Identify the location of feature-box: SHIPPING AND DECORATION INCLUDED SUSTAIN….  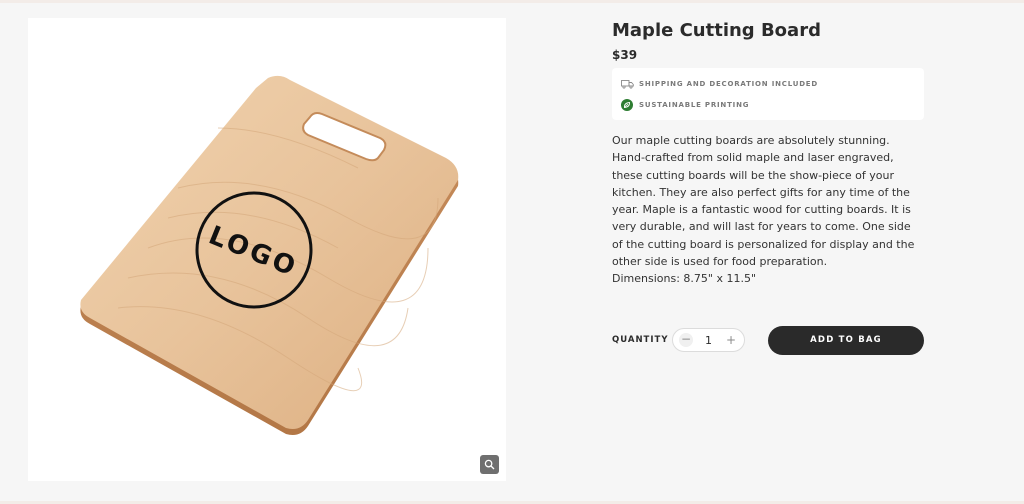
(768, 94).